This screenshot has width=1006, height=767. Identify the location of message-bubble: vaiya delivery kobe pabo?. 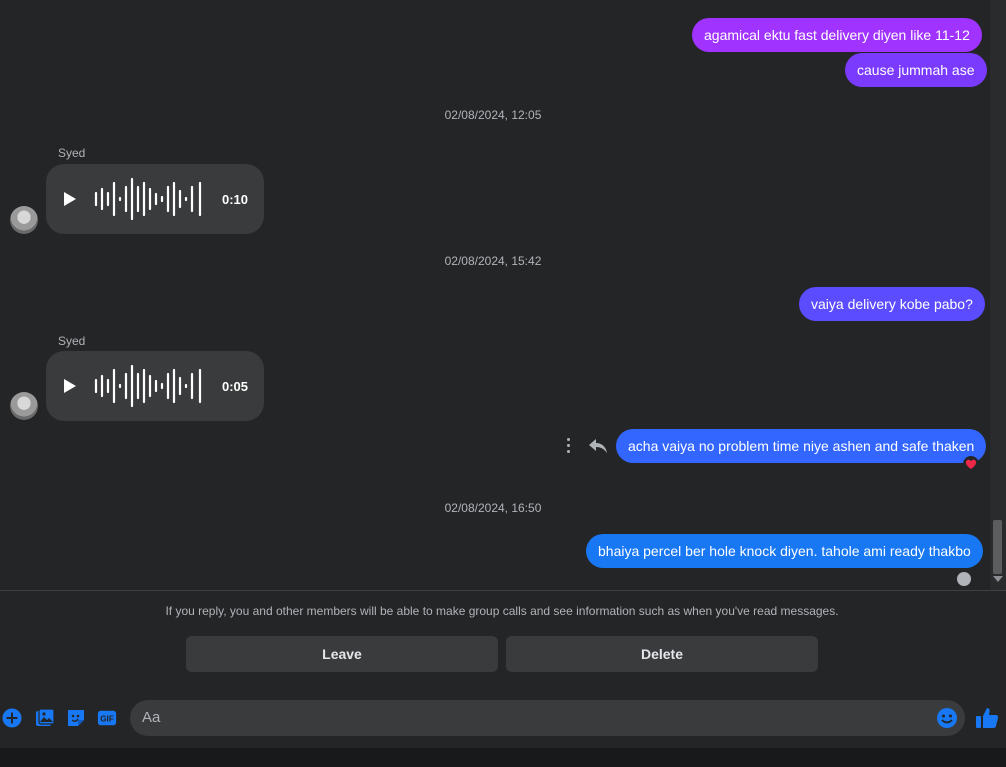
(892, 304).